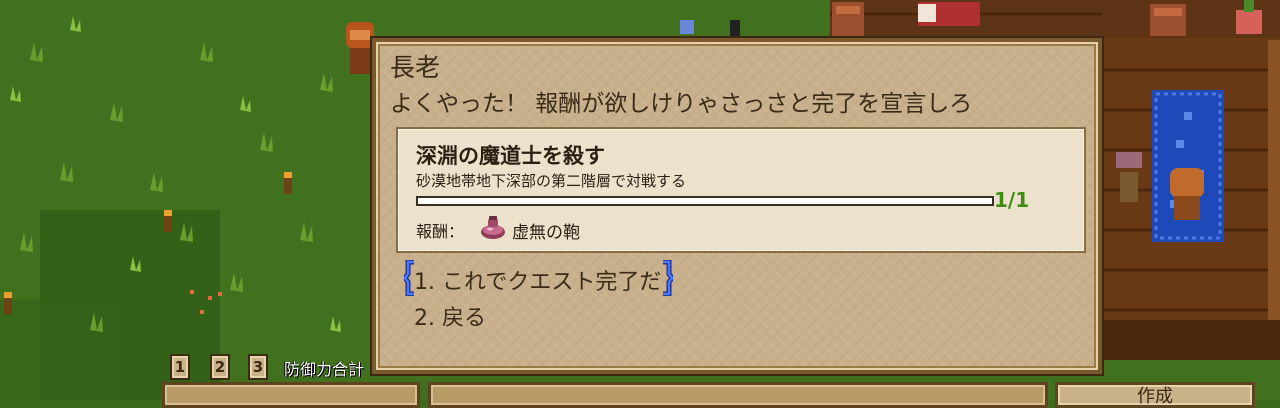 The height and width of the screenshot is (408, 1280). I want to click on hotbar-tab-2: 2, so click(220, 367).